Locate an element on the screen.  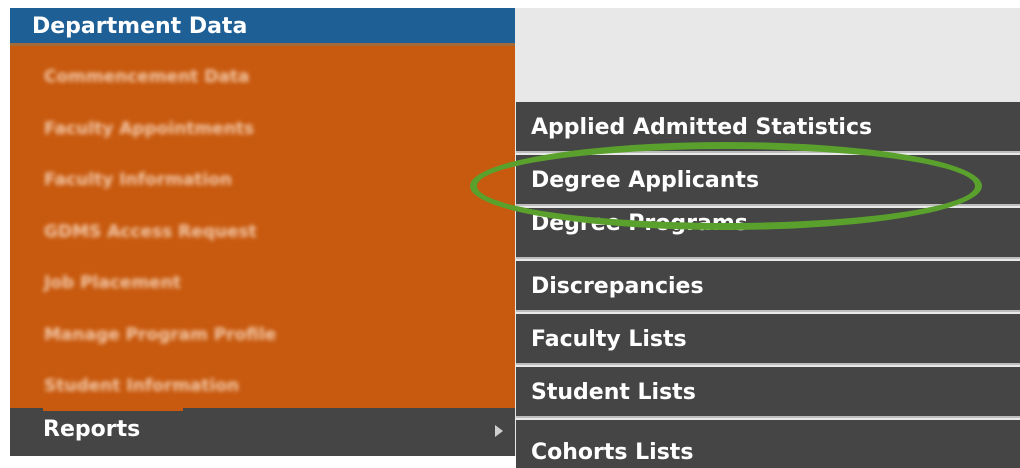
menu-item-commencement-data: Commencement Data is located at coordinates (146, 77).